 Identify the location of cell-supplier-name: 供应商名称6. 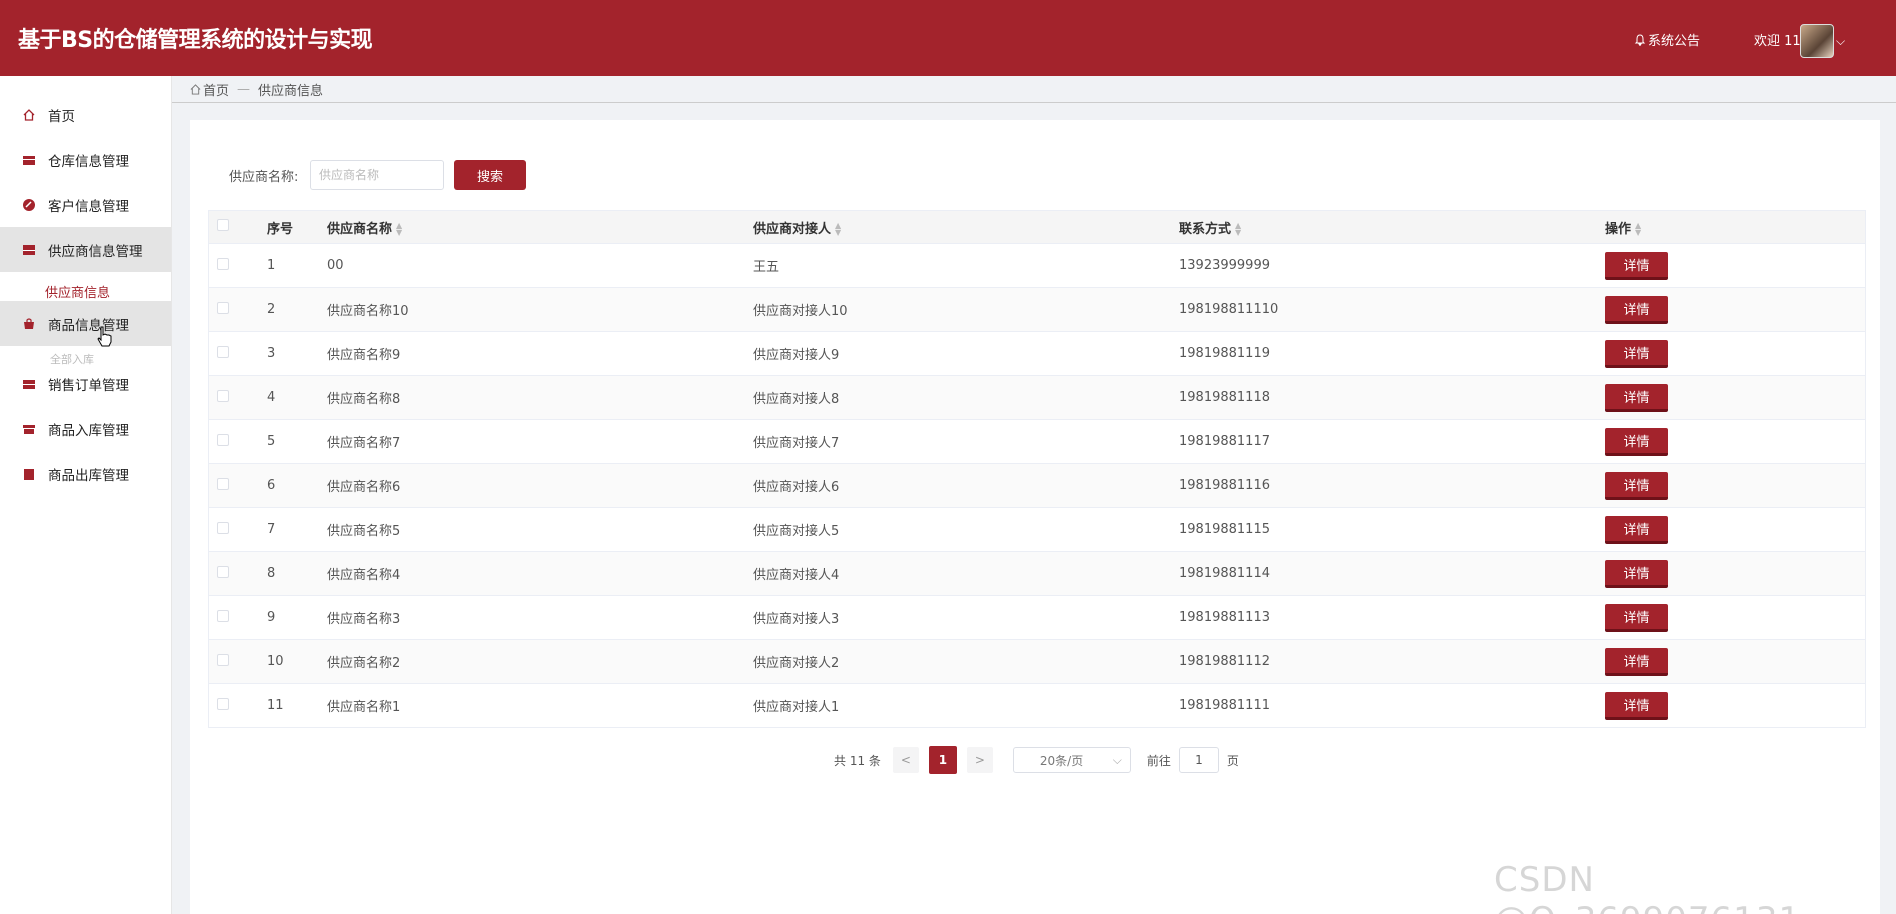
(364, 487).